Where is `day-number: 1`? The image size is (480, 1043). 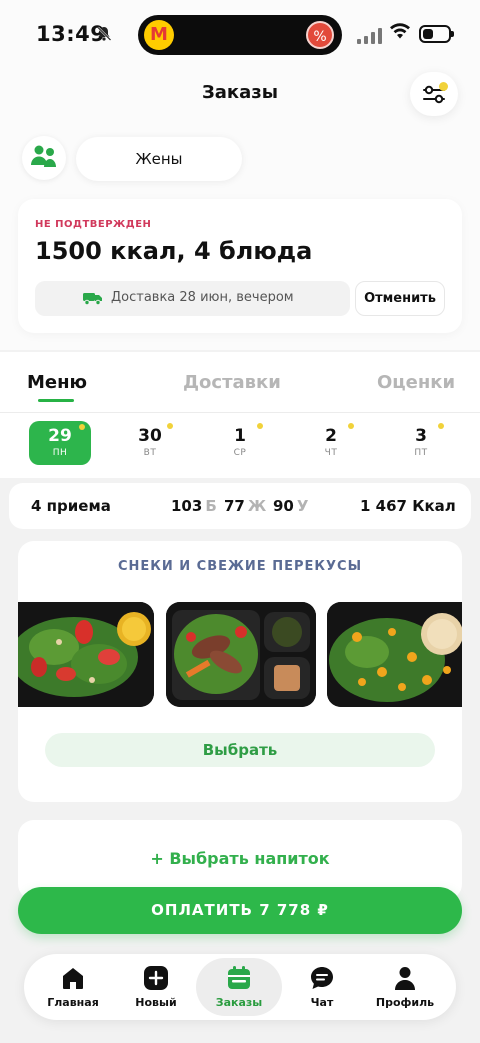 day-number: 1 is located at coordinates (240, 436).